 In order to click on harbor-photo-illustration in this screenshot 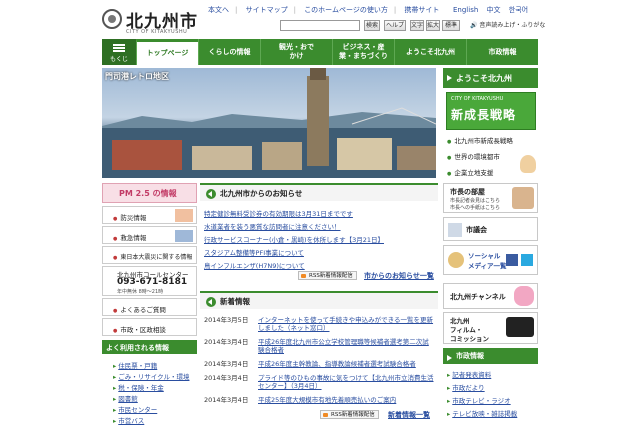, I will do `click(269, 123)`.